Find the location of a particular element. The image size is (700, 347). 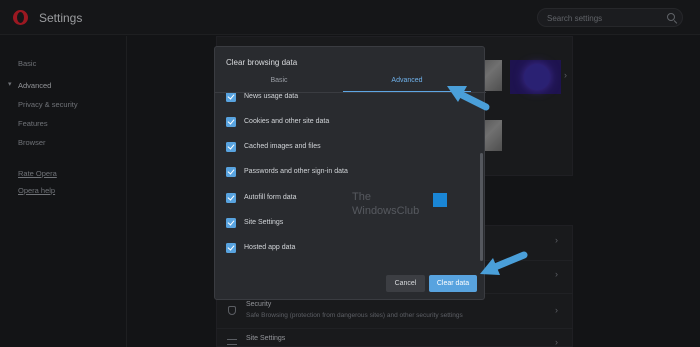

arrow-to-advanced-tab-icon is located at coordinates (468, 98).